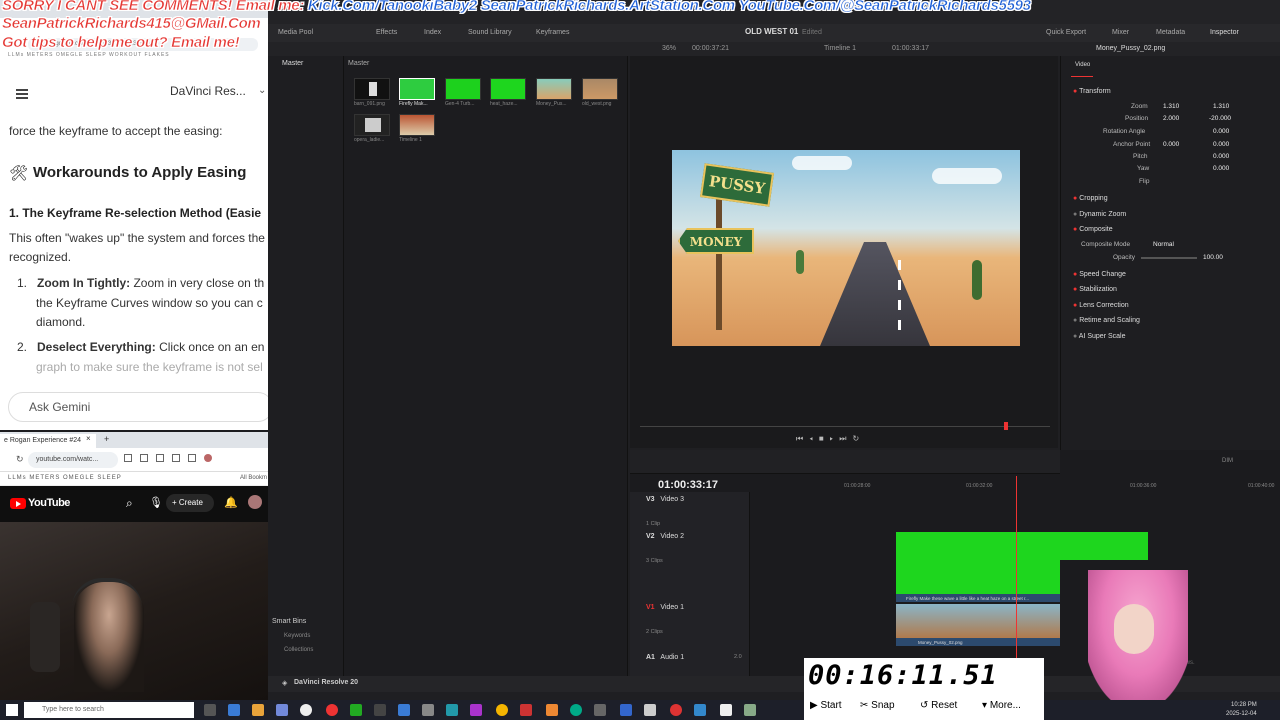 The image size is (1280, 720). What do you see at coordinates (1101, 305) in the screenshot?
I see `lens-correction-section: ● Lens Correction` at bounding box center [1101, 305].